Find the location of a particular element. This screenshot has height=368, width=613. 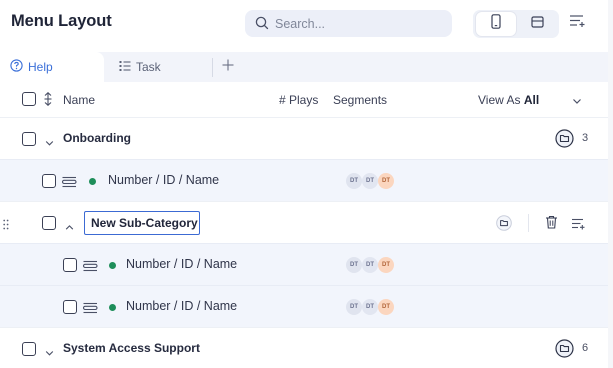

tab-divider is located at coordinates (212, 67).